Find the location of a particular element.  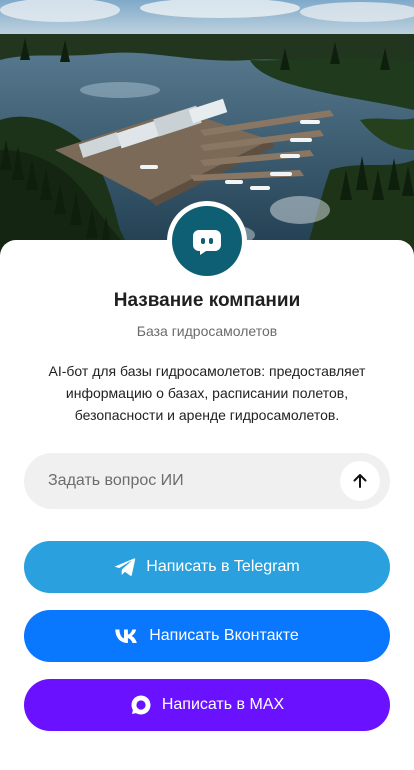

vk-icon is located at coordinates (127, 636).